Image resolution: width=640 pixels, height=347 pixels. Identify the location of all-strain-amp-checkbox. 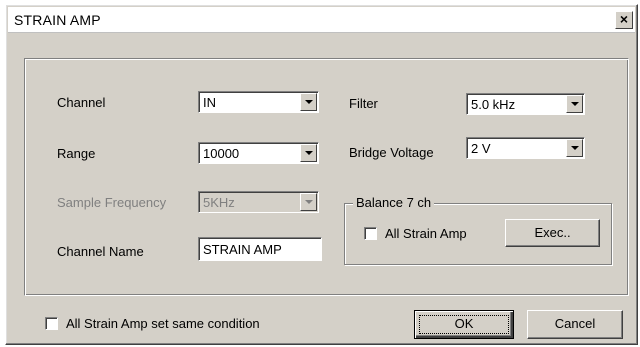
(370, 233).